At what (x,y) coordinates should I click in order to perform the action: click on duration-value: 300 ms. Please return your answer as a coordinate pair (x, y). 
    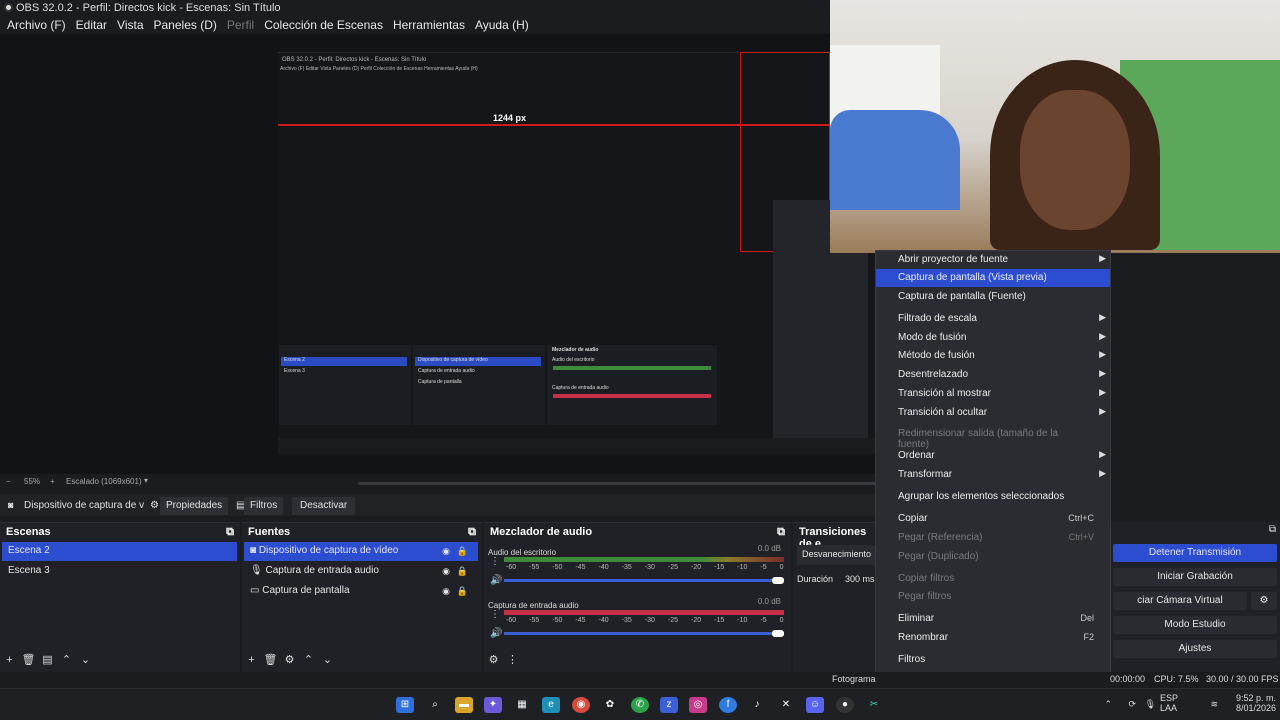
    Looking at the image, I should click on (860, 579).